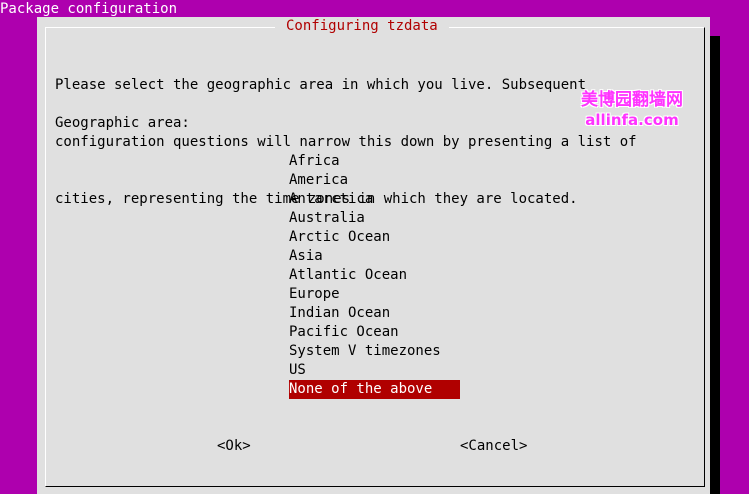 The height and width of the screenshot is (494, 749). I want to click on dialog-shadow, so click(715, 265).